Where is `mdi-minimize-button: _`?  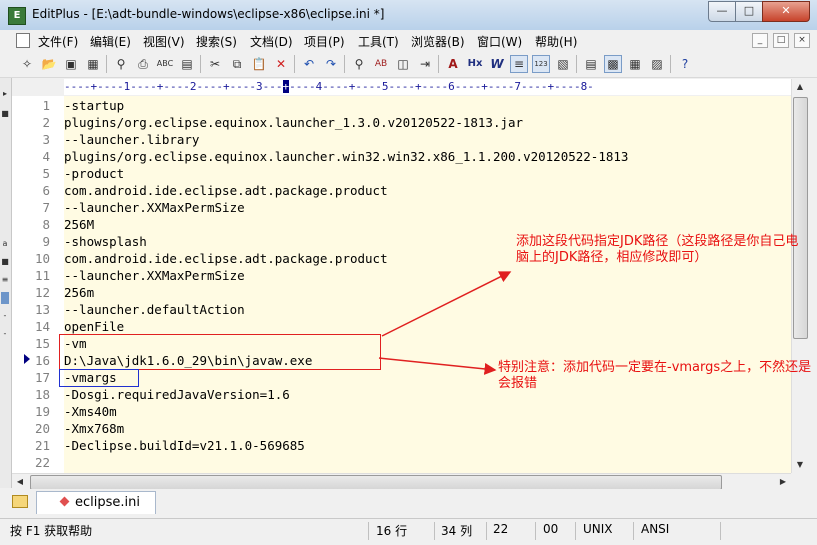 mdi-minimize-button: _ is located at coordinates (760, 40).